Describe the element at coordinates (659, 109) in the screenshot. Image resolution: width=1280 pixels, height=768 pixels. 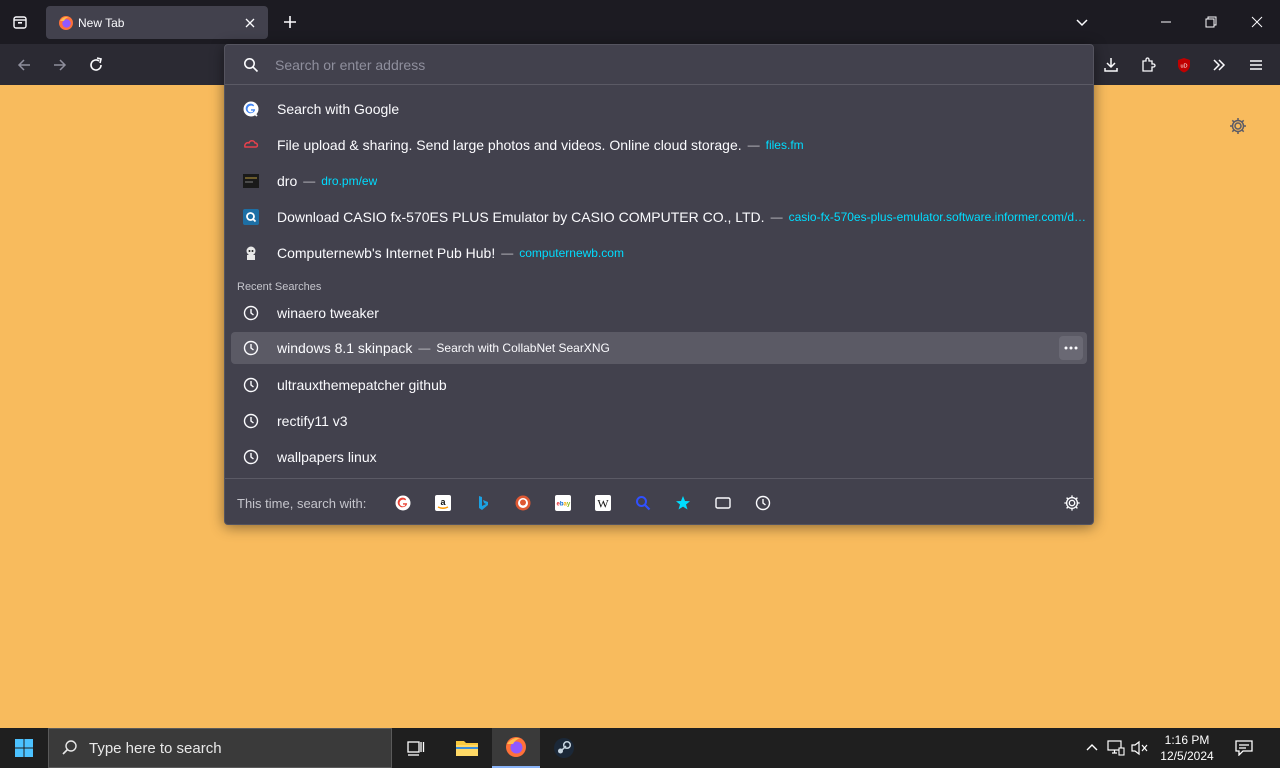
I see `result-search-with-google: Search with Google` at that location.